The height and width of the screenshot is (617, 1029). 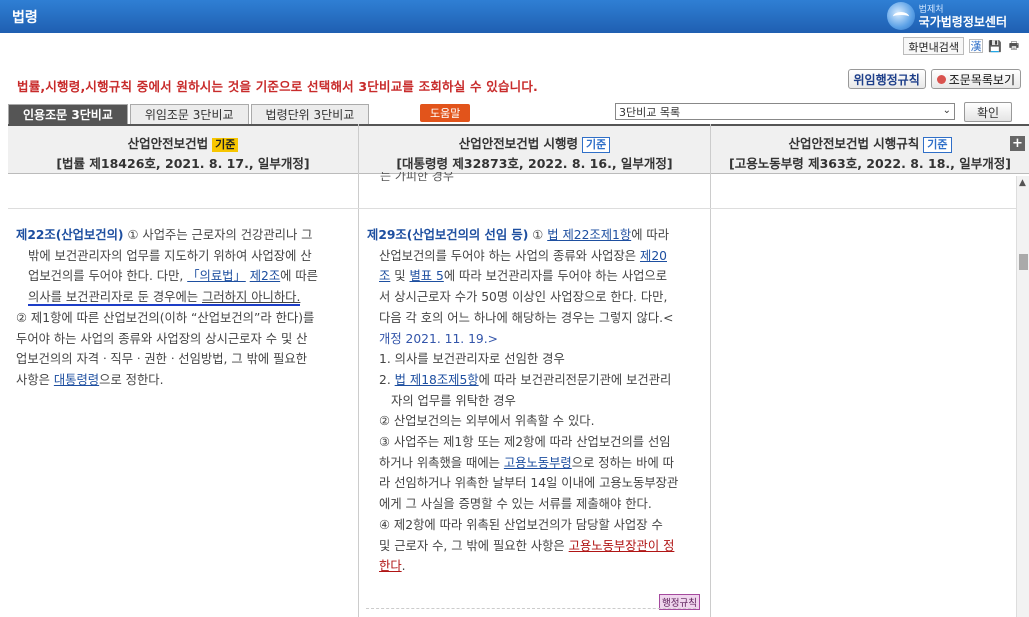 What do you see at coordinates (400, 276) in the screenshot?
I see `text: 및` at bounding box center [400, 276].